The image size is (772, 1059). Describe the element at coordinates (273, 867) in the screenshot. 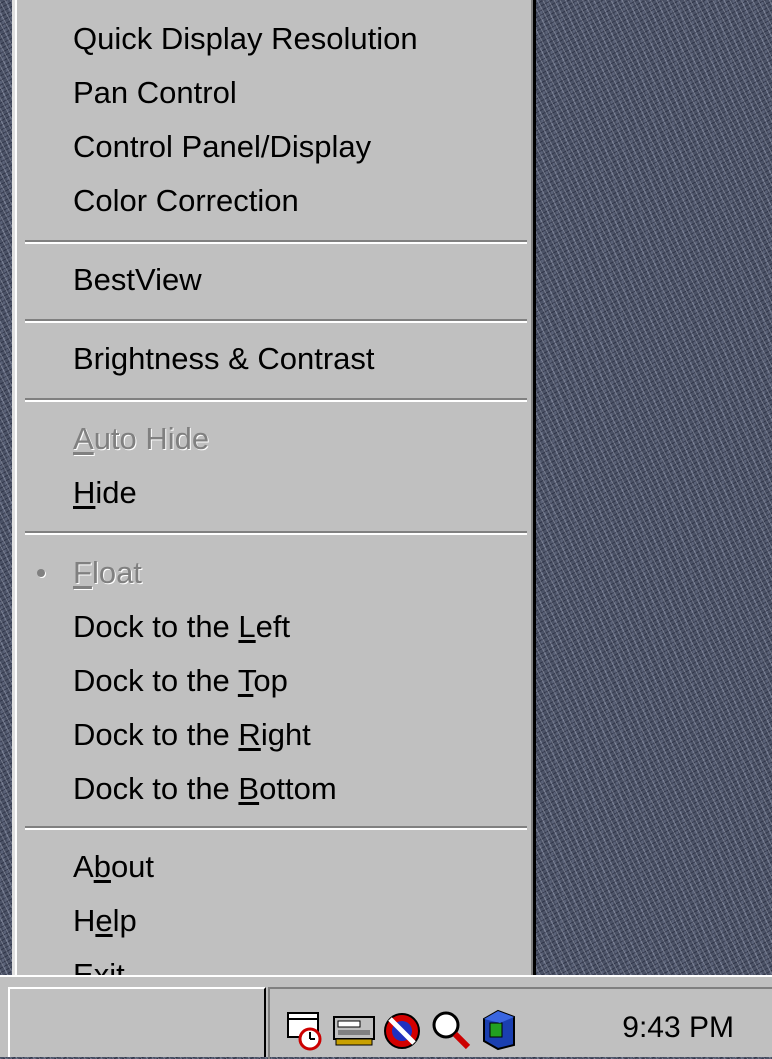

I see `menu-item-about: About` at that location.